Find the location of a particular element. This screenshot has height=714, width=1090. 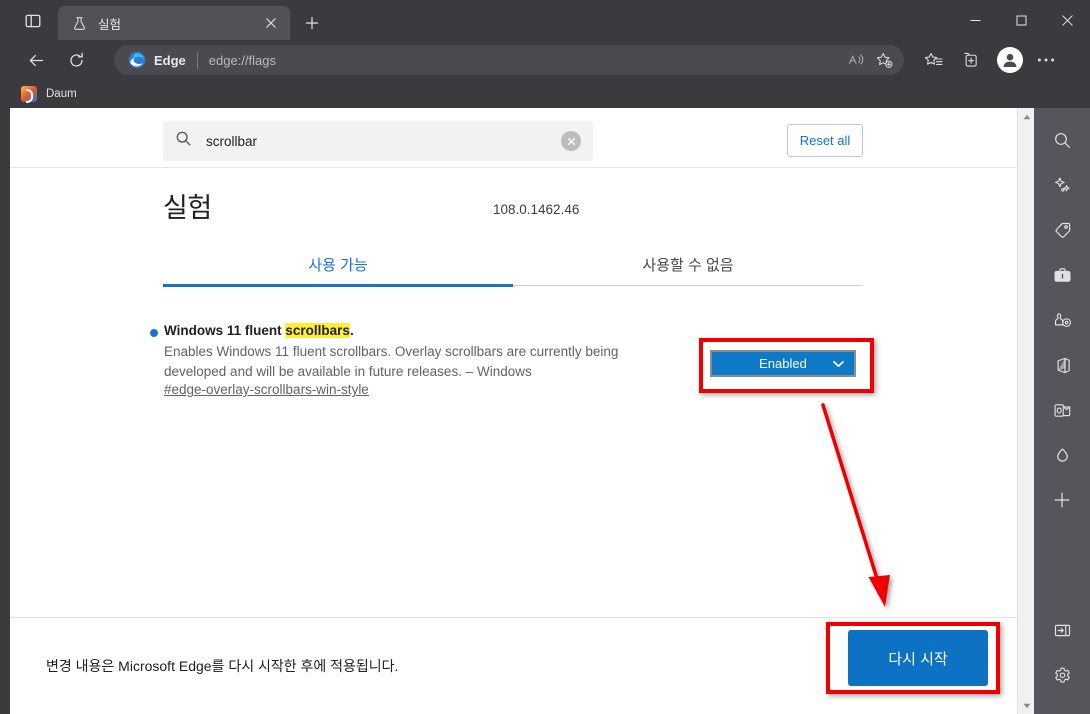

toggle-sidebar-icon is located at coordinates (1062, 630).